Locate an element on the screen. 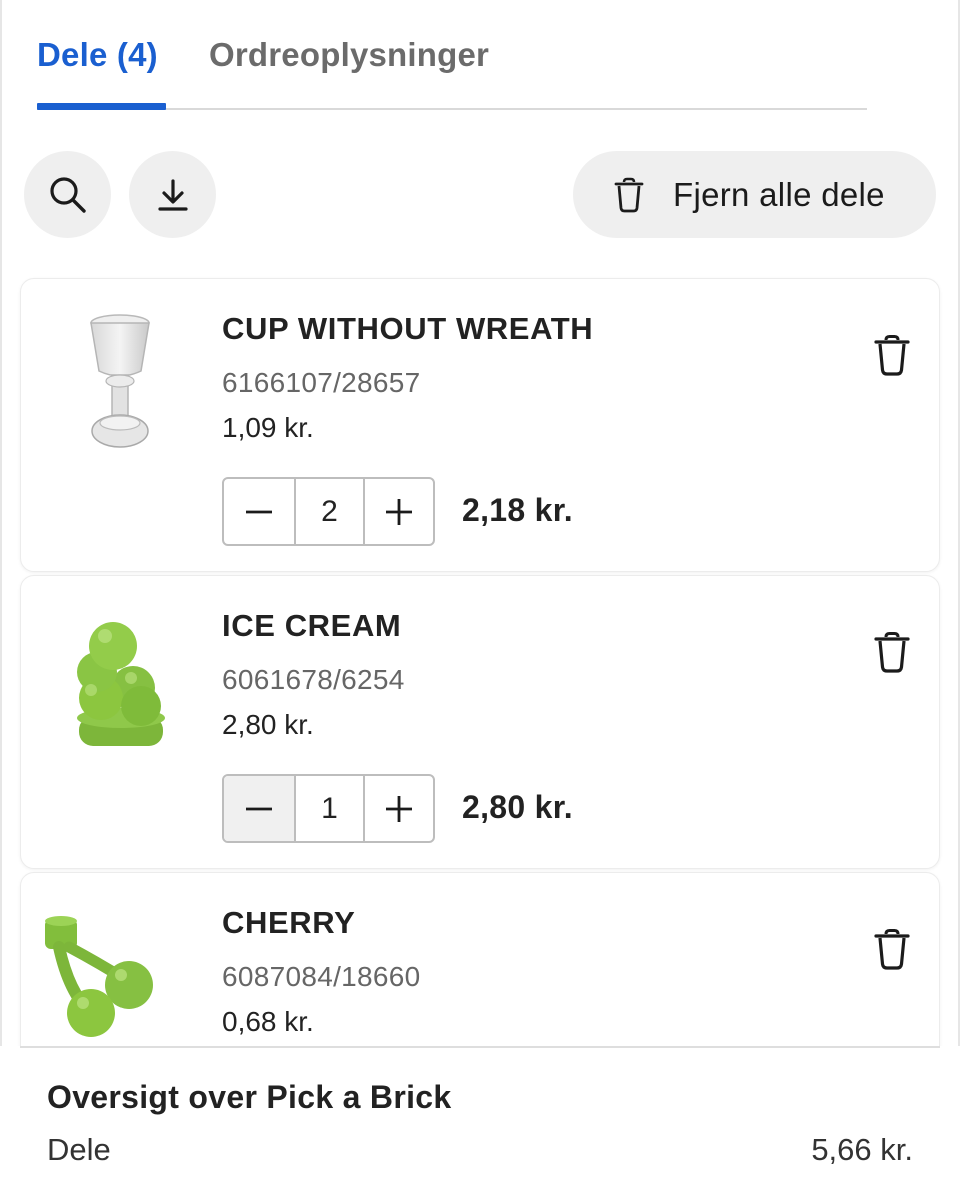  quantity-stepper: 1 is located at coordinates (328, 808).